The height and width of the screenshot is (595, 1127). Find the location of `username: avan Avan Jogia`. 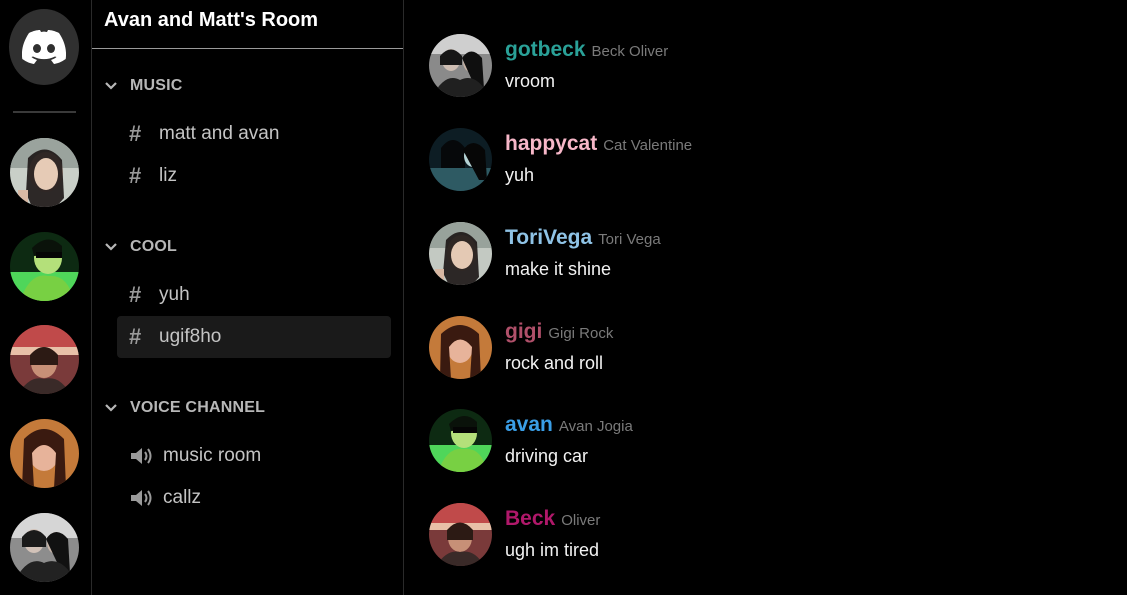

username: avan Avan Jogia is located at coordinates (569, 425).